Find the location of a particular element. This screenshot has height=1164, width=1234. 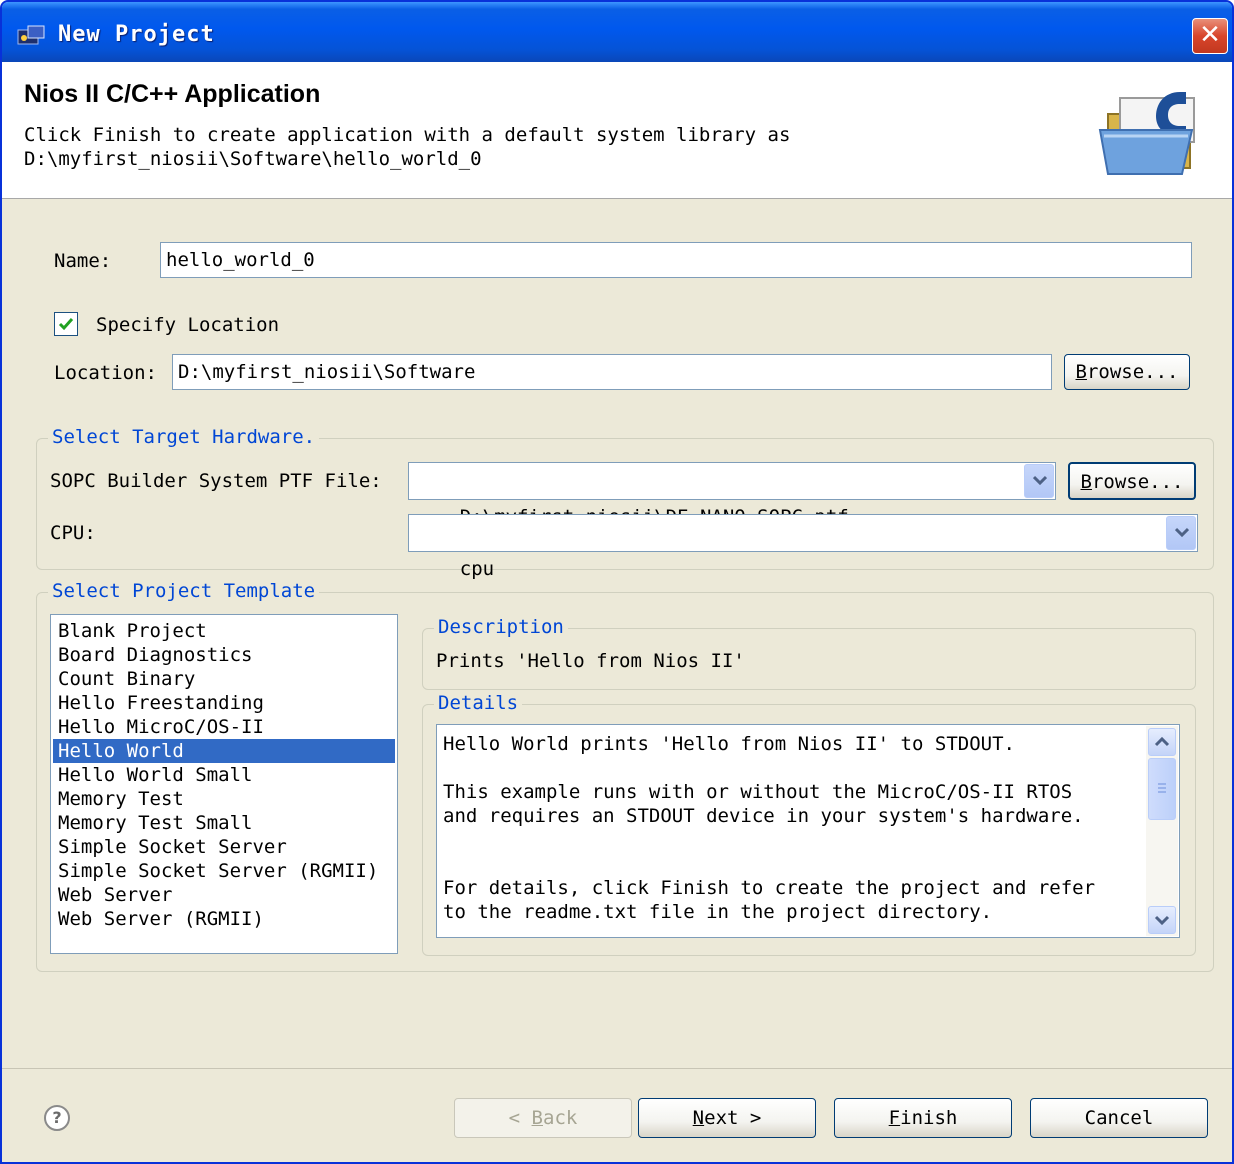

list-item: Hello MicroC/OS-II is located at coordinates (224, 727).